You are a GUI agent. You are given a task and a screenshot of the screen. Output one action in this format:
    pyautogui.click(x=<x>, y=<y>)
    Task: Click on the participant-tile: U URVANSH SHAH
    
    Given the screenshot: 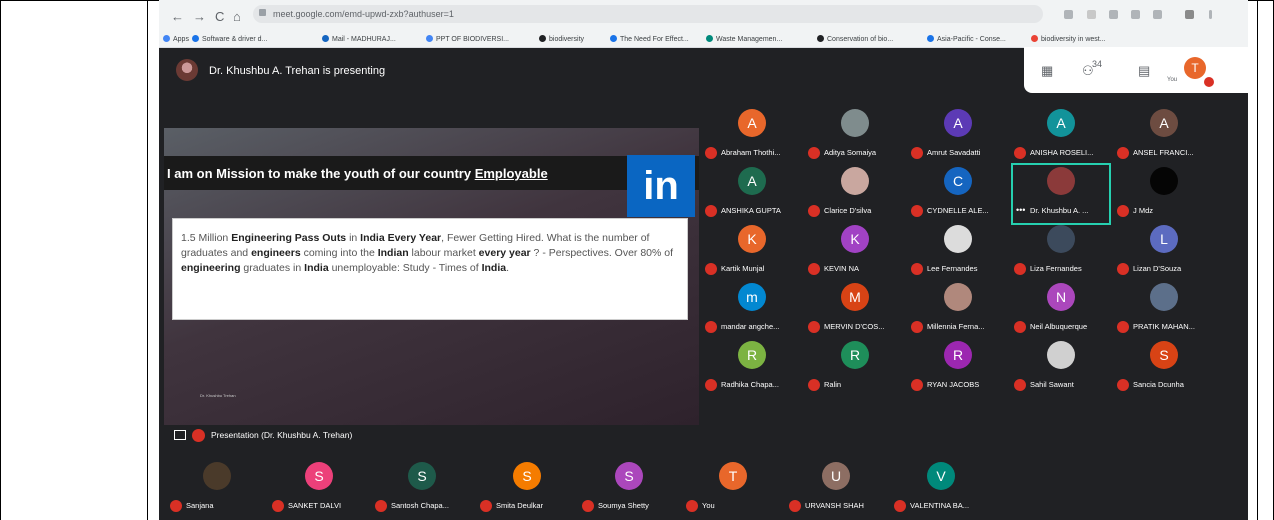 What is the action you would take?
    pyautogui.click(x=836, y=489)
    